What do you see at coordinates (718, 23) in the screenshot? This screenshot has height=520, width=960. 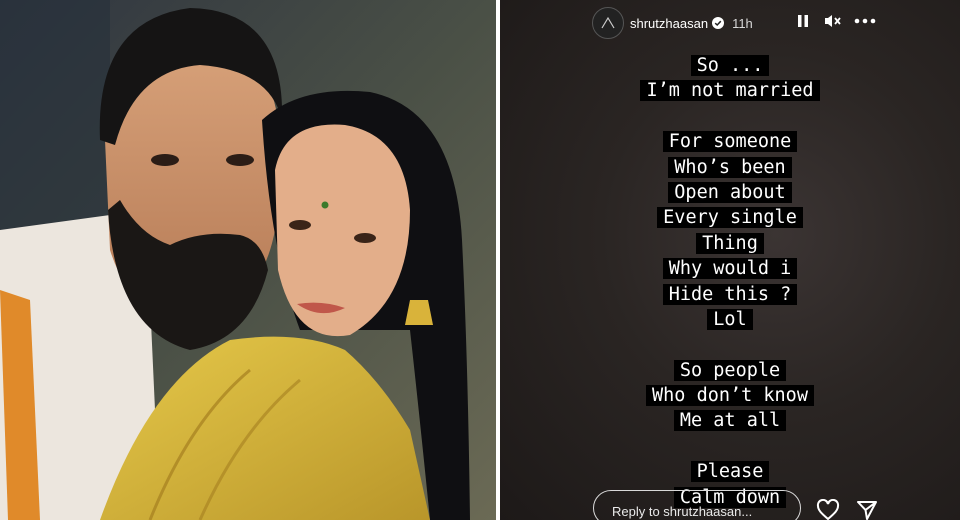 I see `verified-icon` at bounding box center [718, 23].